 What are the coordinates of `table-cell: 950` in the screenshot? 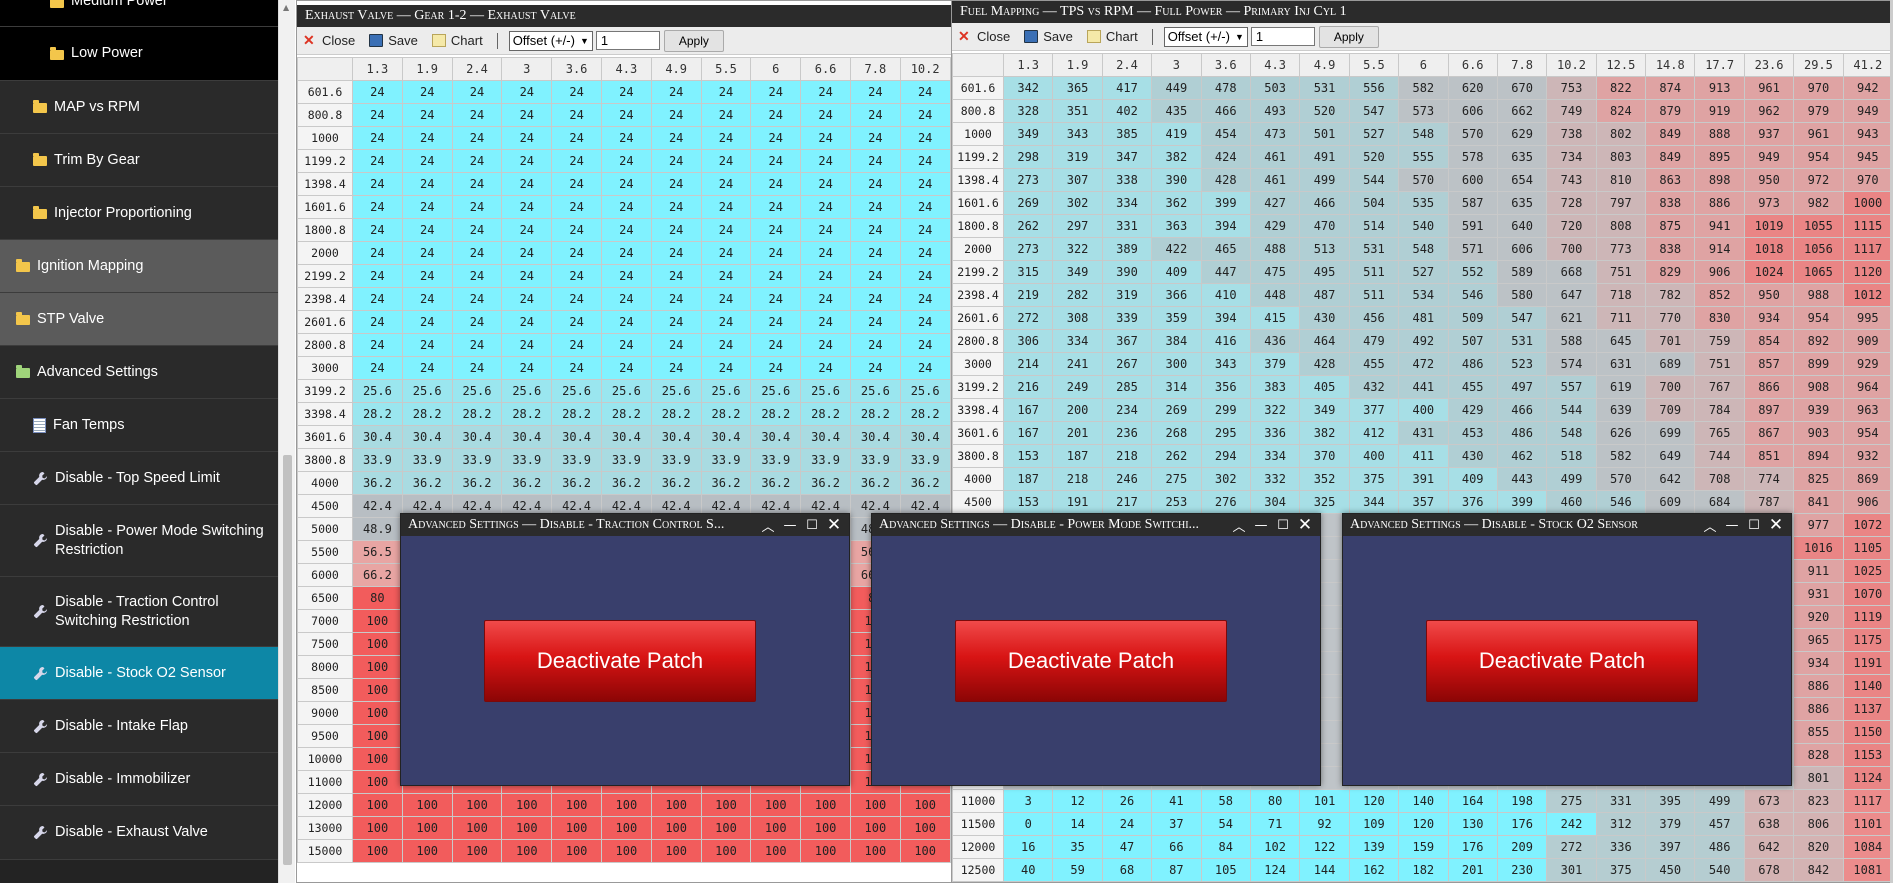 It's located at (1769, 180).